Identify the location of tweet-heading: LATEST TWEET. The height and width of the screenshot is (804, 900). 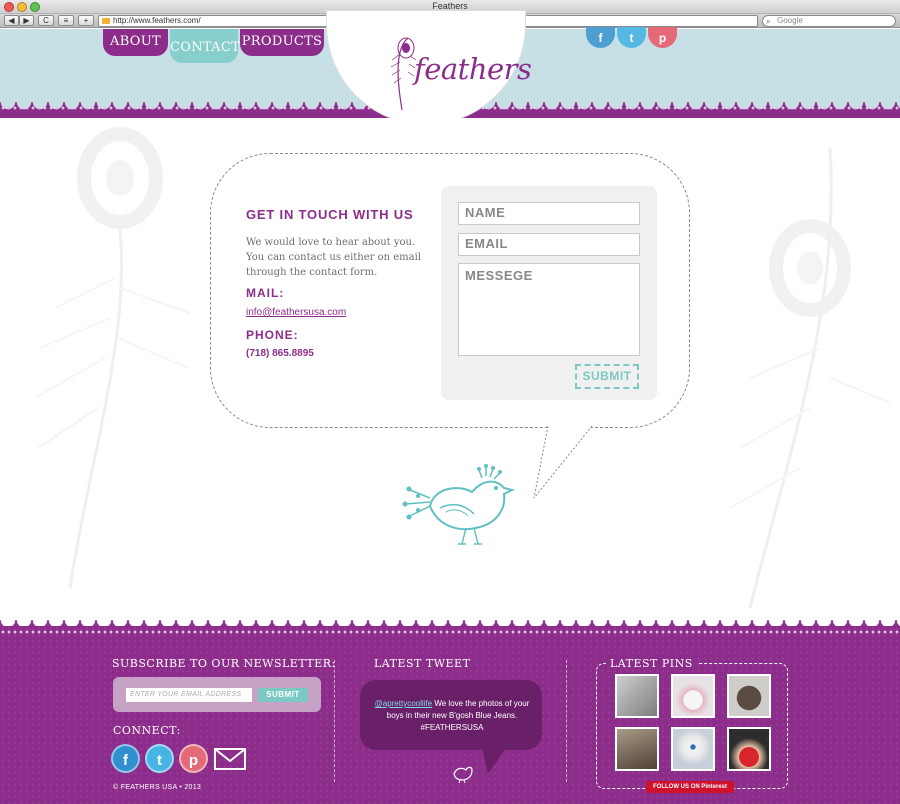
(422, 663).